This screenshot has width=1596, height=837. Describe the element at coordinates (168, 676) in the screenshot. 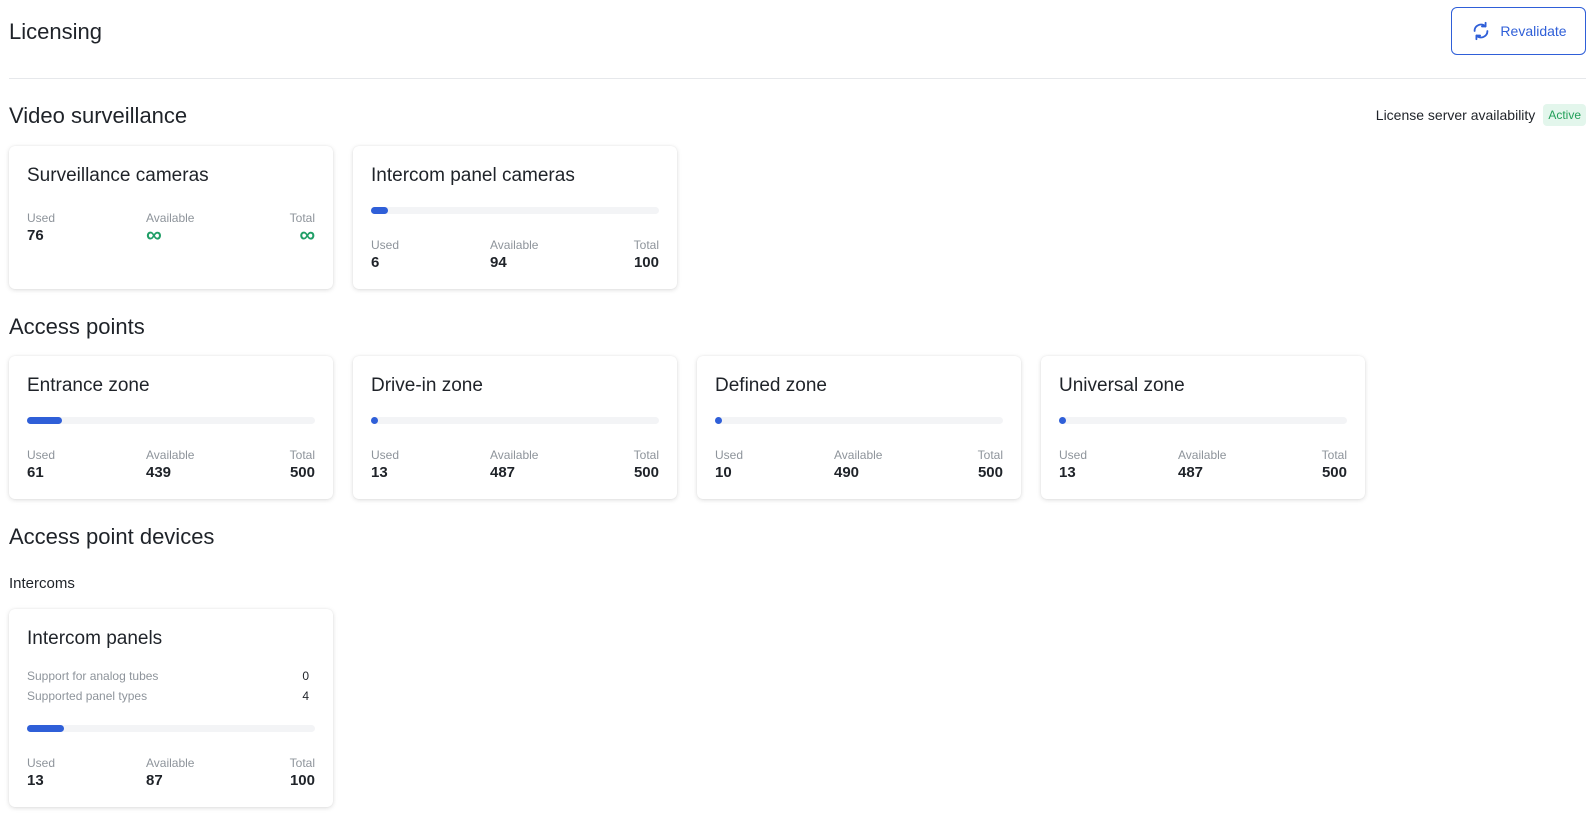

I see `feature-row: Support for analog tubes 0` at that location.